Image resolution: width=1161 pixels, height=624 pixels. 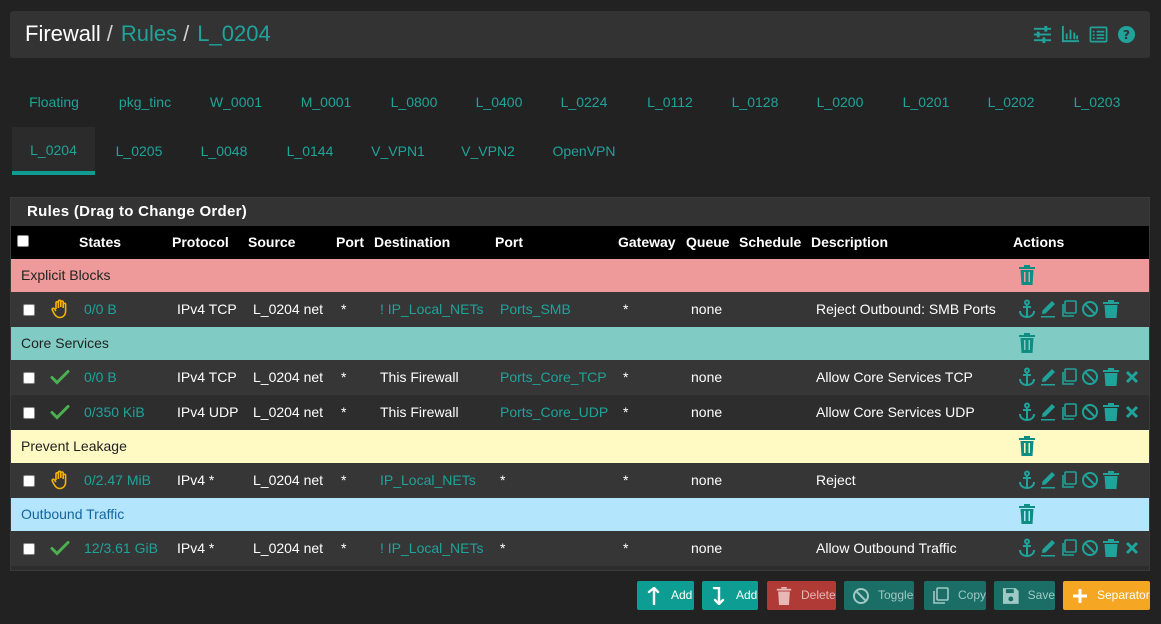 What do you see at coordinates (1098, 34) in the screenshot?
I see `list-icon` at bounding box center [1098, 34].